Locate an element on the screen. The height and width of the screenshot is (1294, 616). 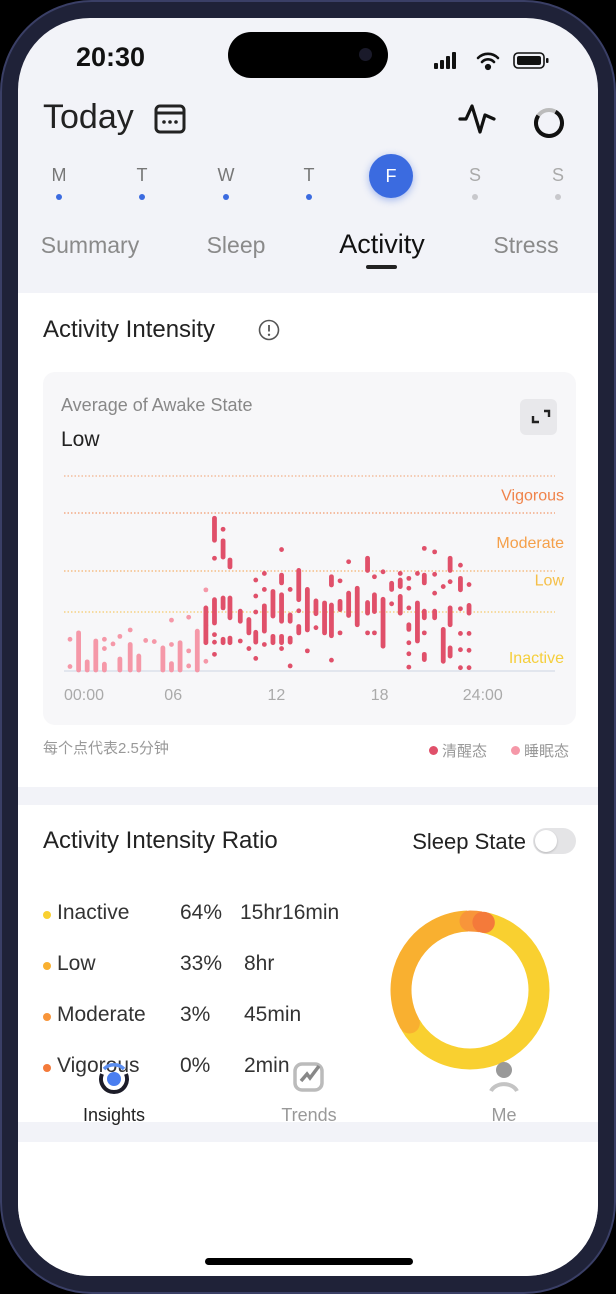
legend-sleep-label: 睡眠态 is located at coordinates (547, 751).